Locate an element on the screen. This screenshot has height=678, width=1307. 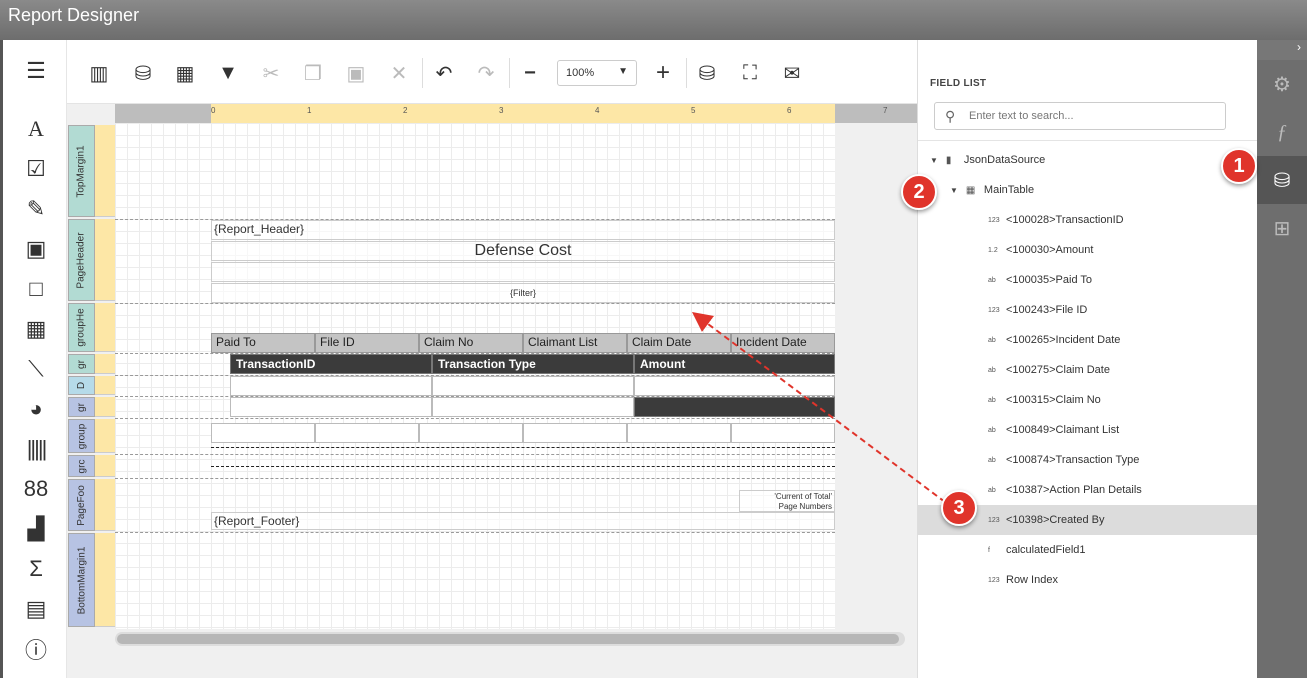
barcode-icon: ||||| is located at coordinates (36, 449).